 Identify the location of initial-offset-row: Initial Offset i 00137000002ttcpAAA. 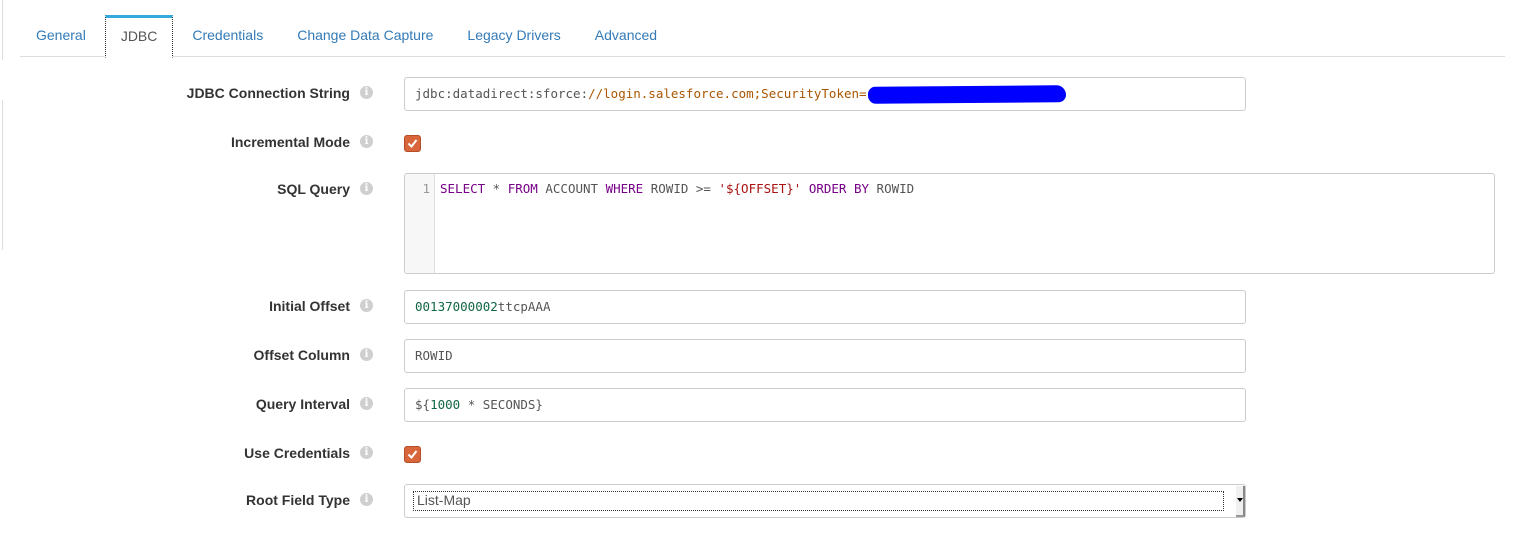
(759, 307).